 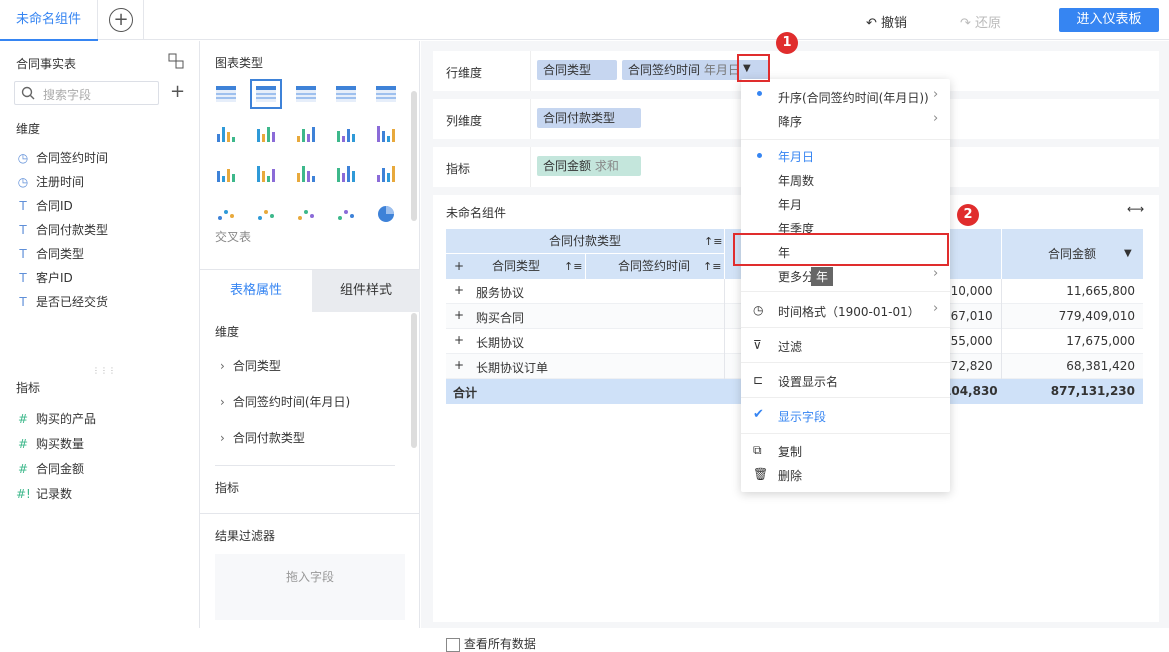 I want to click on filter-placeholder: 拖入字段, so click(x=309, y=577).